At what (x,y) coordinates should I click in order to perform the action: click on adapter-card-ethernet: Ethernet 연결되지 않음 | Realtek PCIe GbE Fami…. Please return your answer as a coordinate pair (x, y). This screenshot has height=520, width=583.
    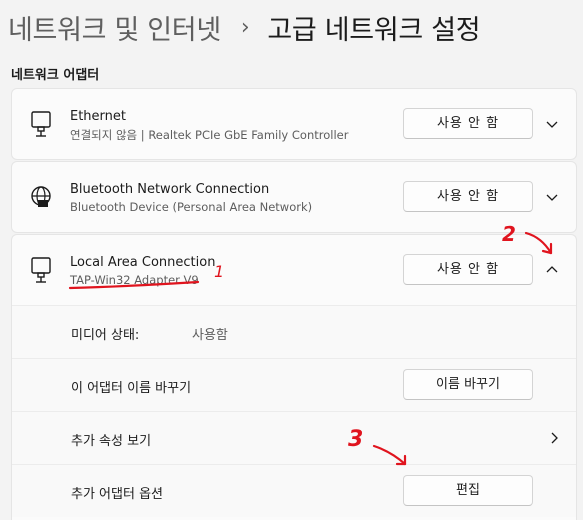
    Looking at the image, I should click on (294, 124).